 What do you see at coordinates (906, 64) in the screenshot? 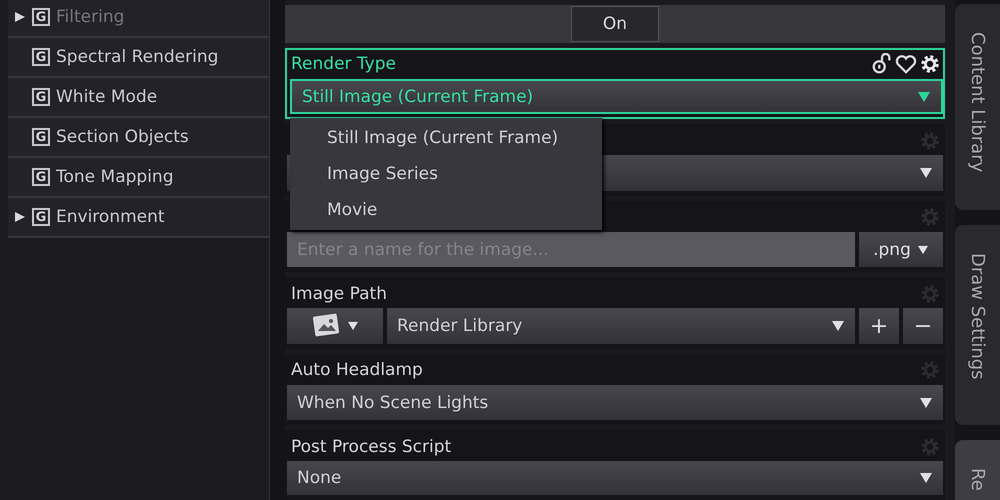
I see `heart-icon` at bounding box center [906, 64].